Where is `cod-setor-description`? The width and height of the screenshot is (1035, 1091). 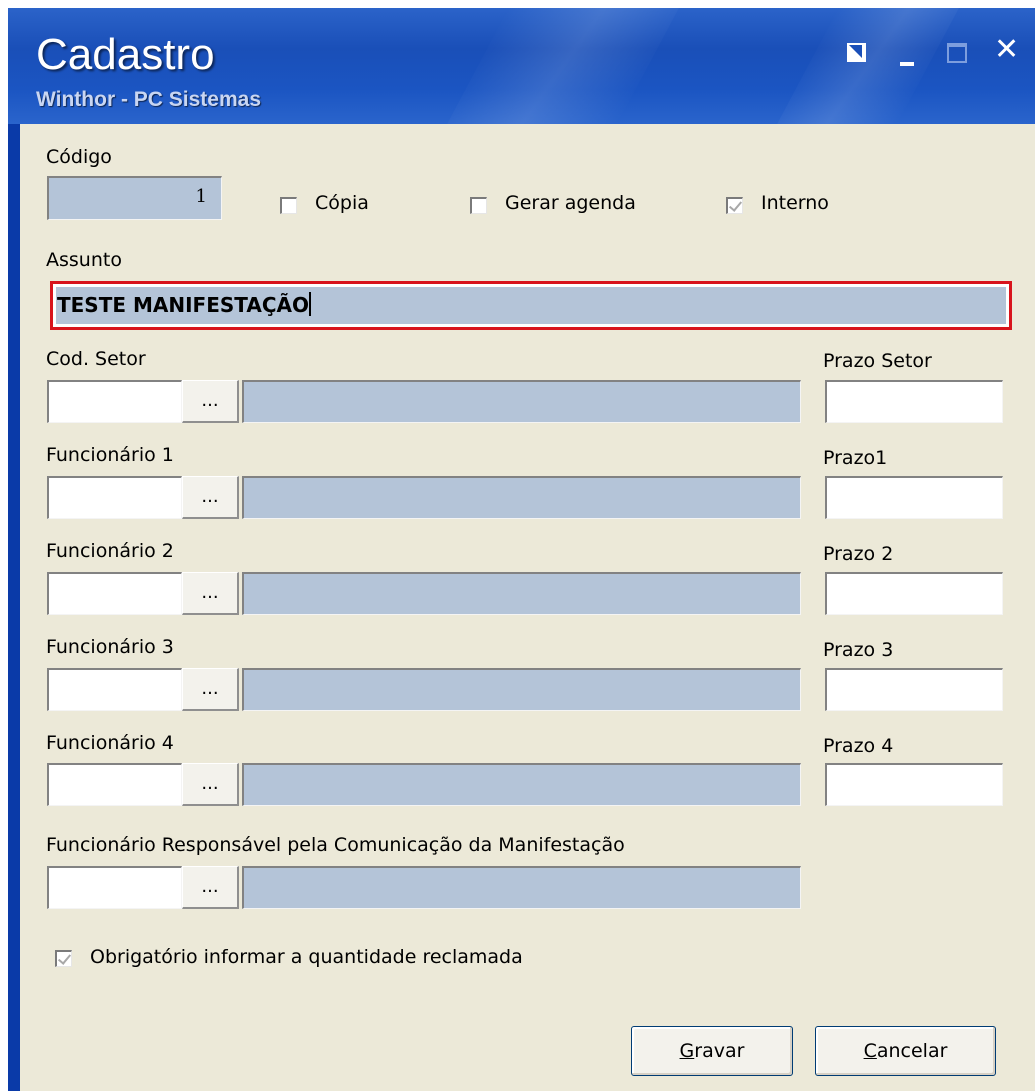
cod-setor-description is located at coordinates (521, 401).